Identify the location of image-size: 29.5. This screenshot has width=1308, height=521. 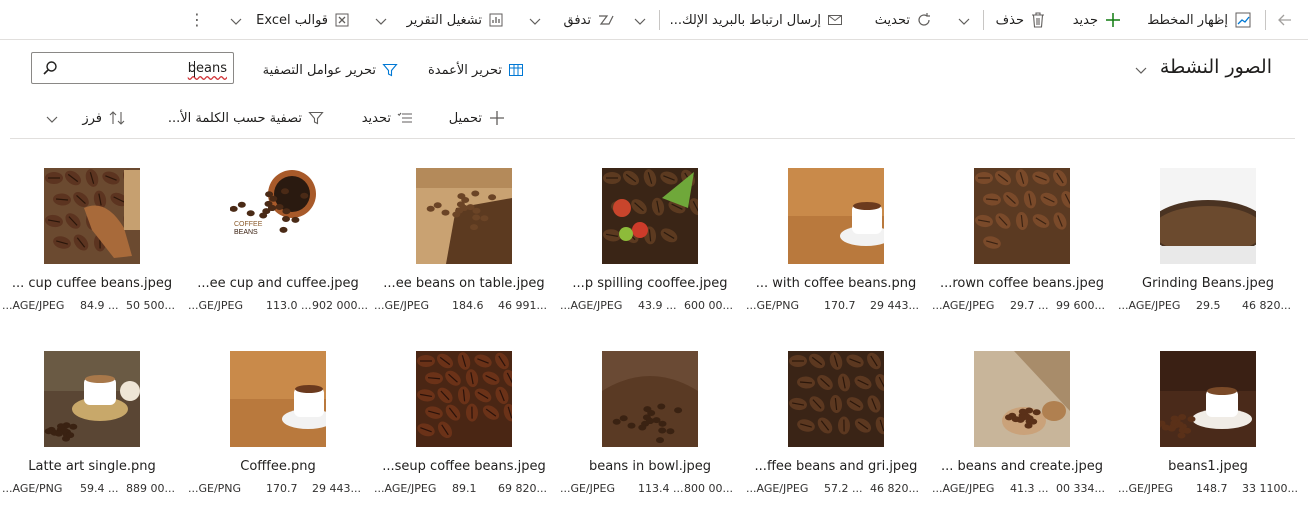
(1208, 305).